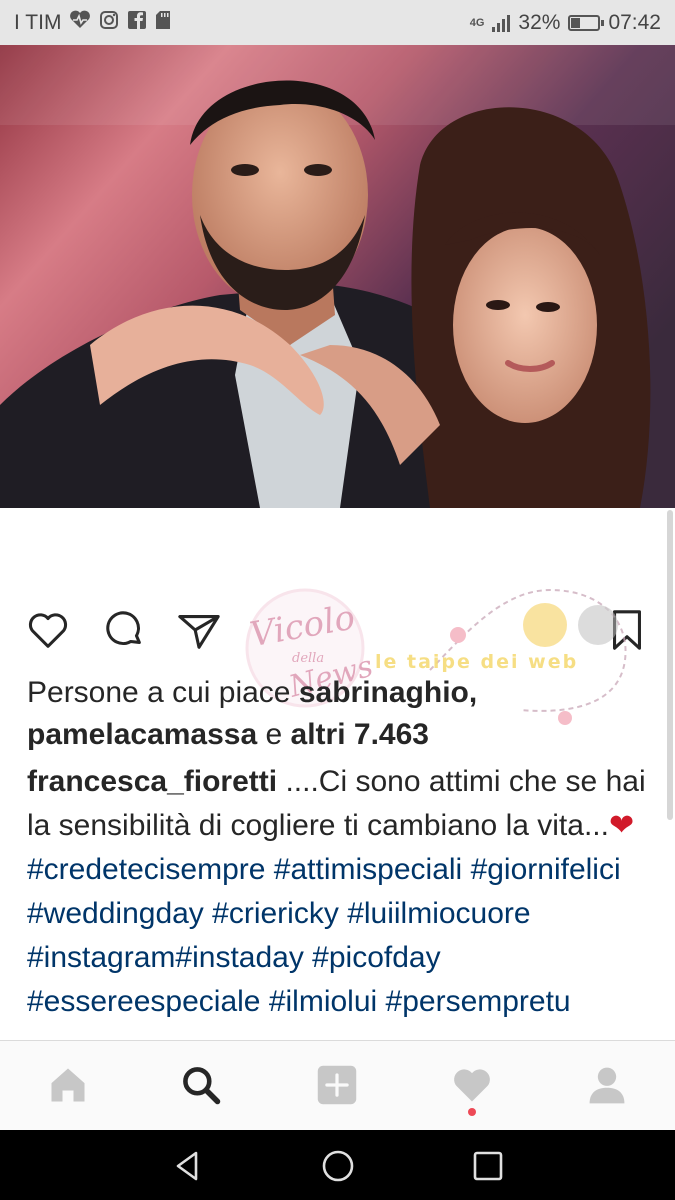 The image size is (675, 1200). I want to click on heart-pulse-icon, so click(80, 23).